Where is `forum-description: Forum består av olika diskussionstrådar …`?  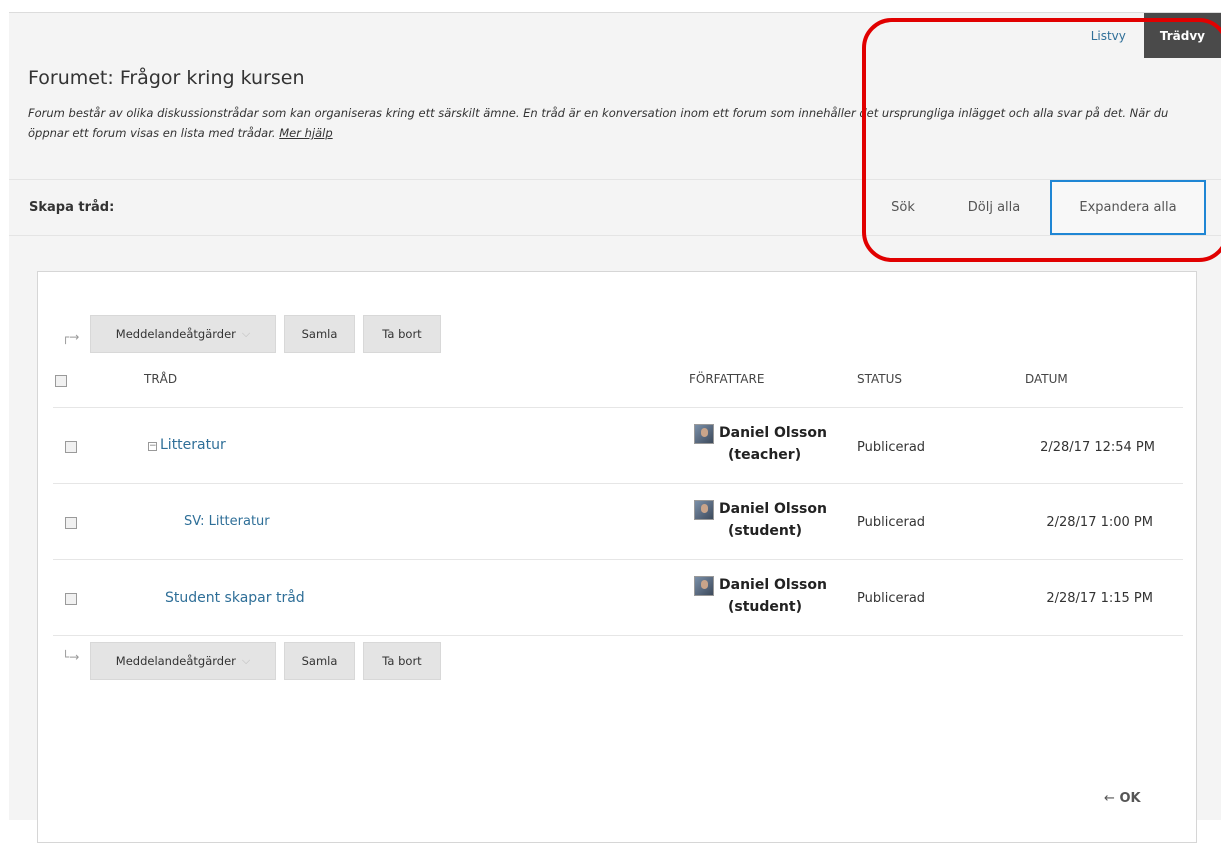 forum-description: Forum består av olika diskussionstrådar … is located at coordinates (613, 123).